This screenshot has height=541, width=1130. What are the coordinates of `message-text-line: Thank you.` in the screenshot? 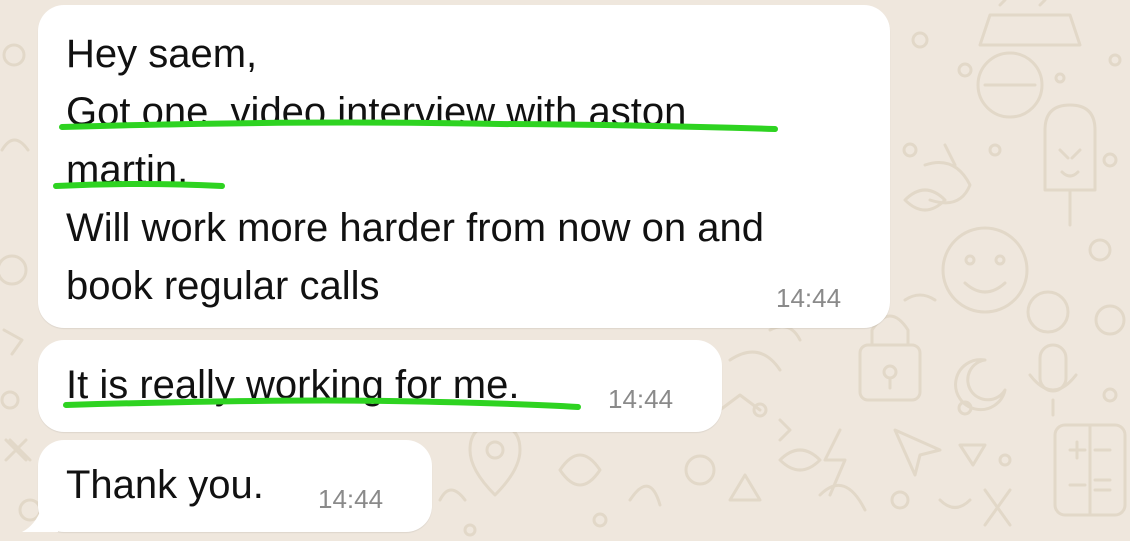 It's located at (165, 485).